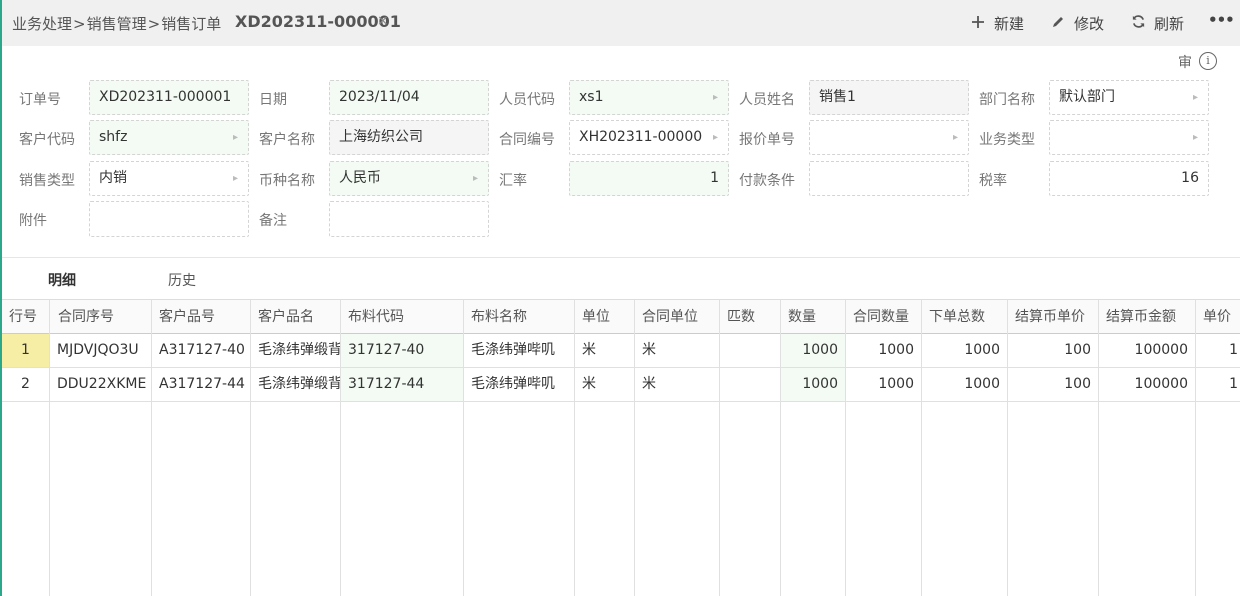 The width and height of the screenshot is (1240, 596). Describe the element at coordinates (169, 219) in the screenshot. I see `attachment-field` at that location.